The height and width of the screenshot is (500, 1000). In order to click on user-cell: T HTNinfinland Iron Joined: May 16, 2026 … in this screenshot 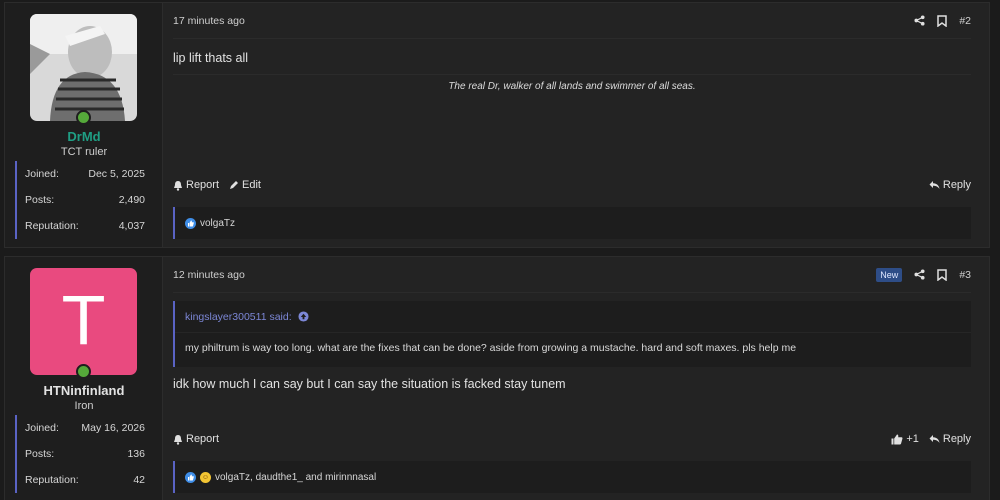, I will do `click(84, 378)`.